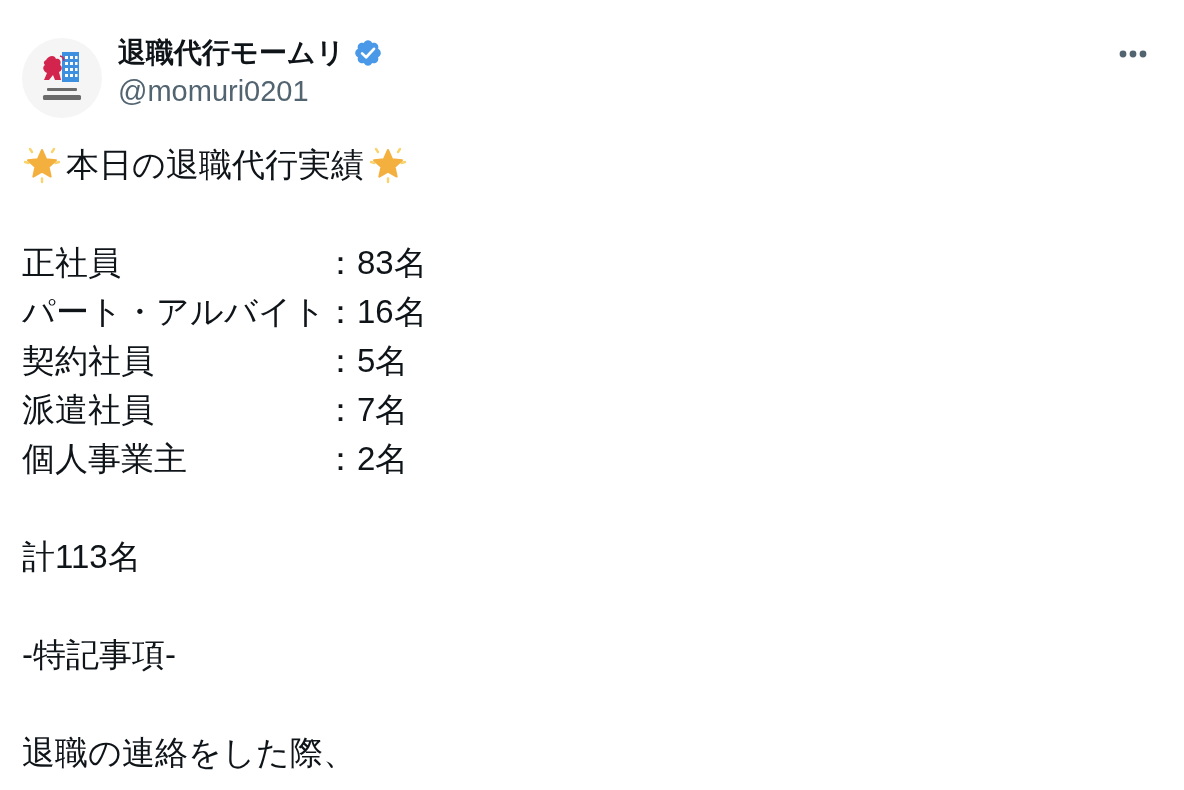 The width and height of the screenshot is (1184, 790). Describe the element at coordinates (1133, 54) in the screenshot. I see `more-icon` at that location.